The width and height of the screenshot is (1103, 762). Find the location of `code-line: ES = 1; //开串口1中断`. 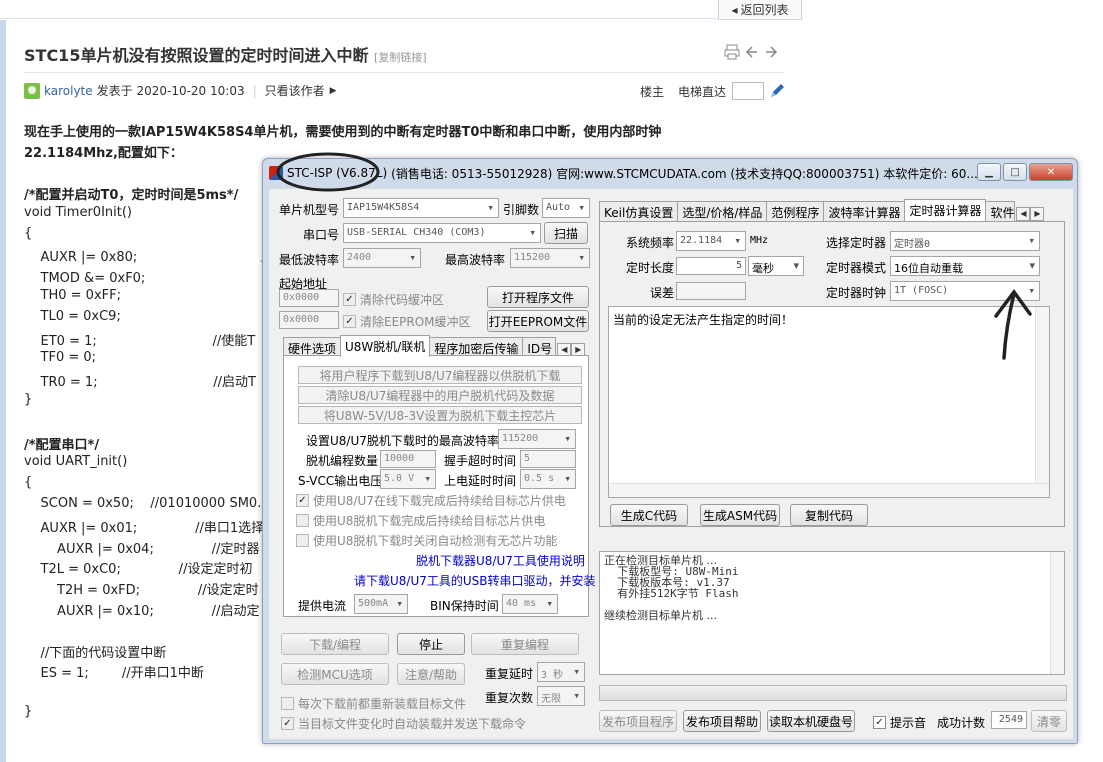

code-line: ES = 1; //开串口1中断 is located at coordinates (114, 674).